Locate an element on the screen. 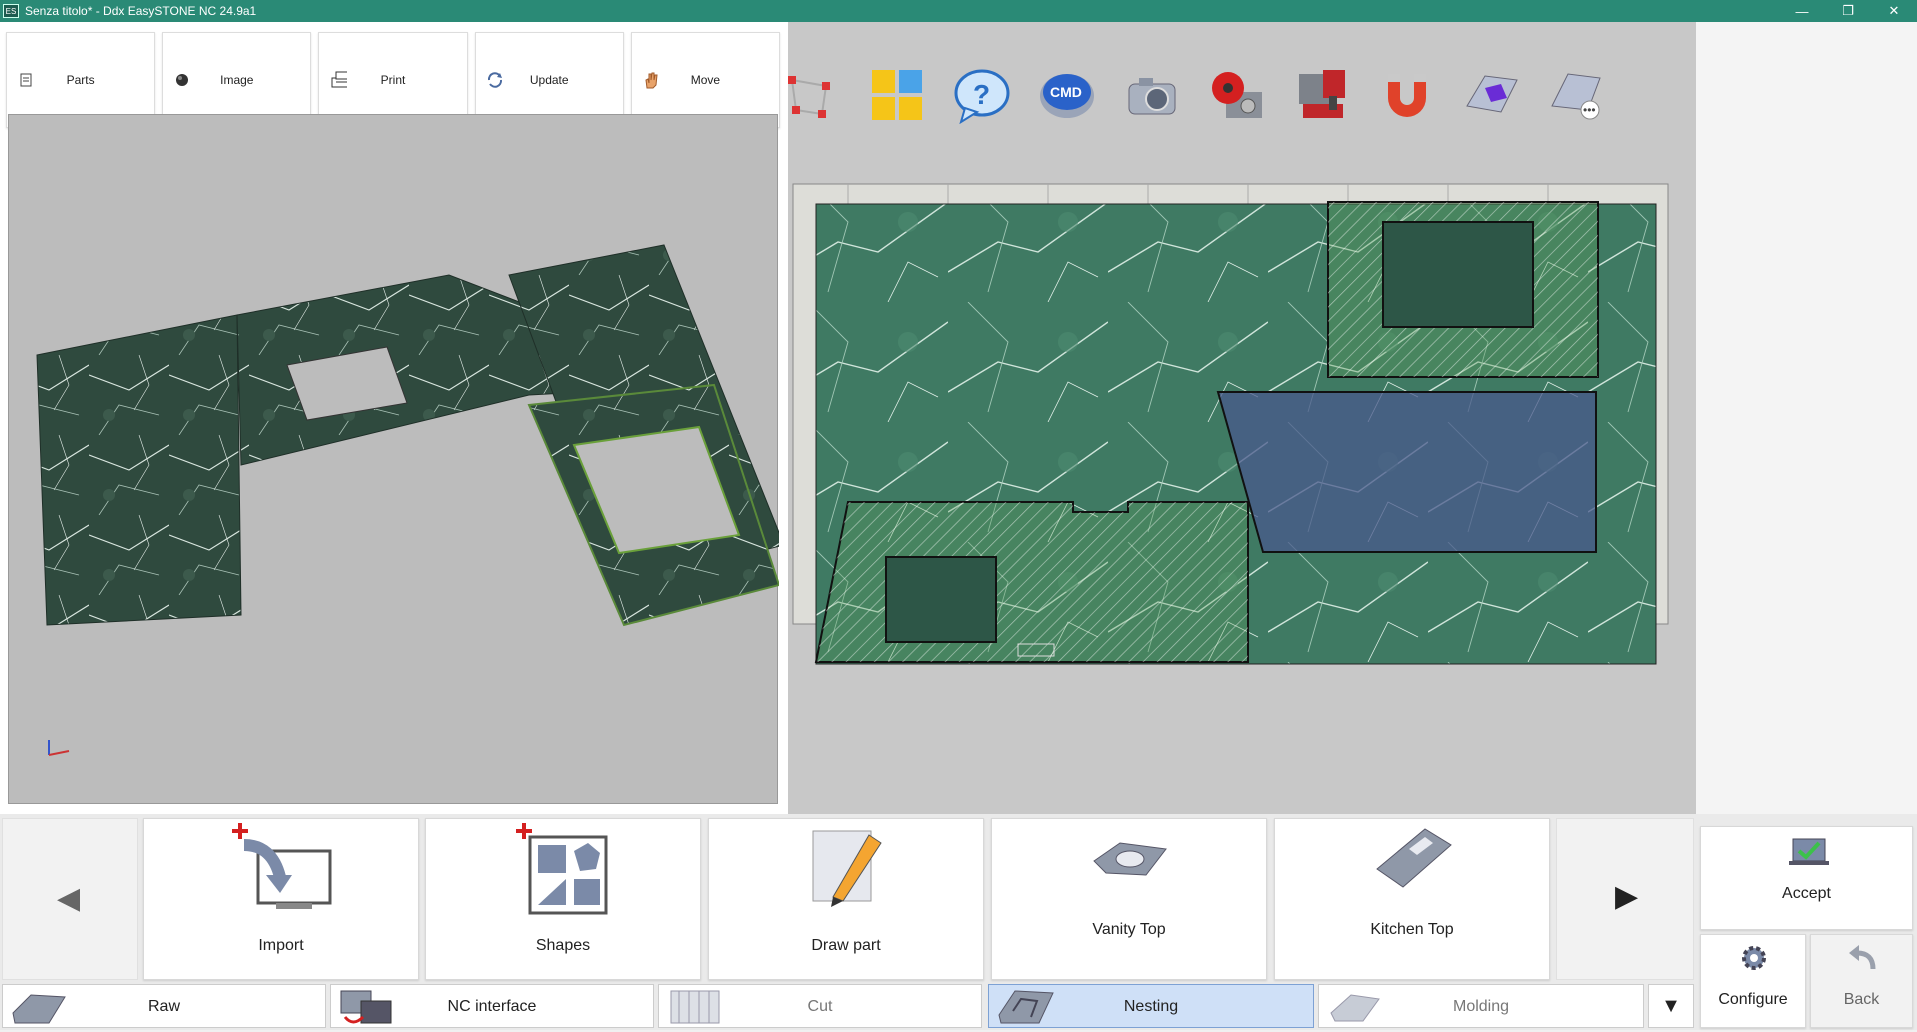  magnet-icon is located at coordinates (1407, 95).